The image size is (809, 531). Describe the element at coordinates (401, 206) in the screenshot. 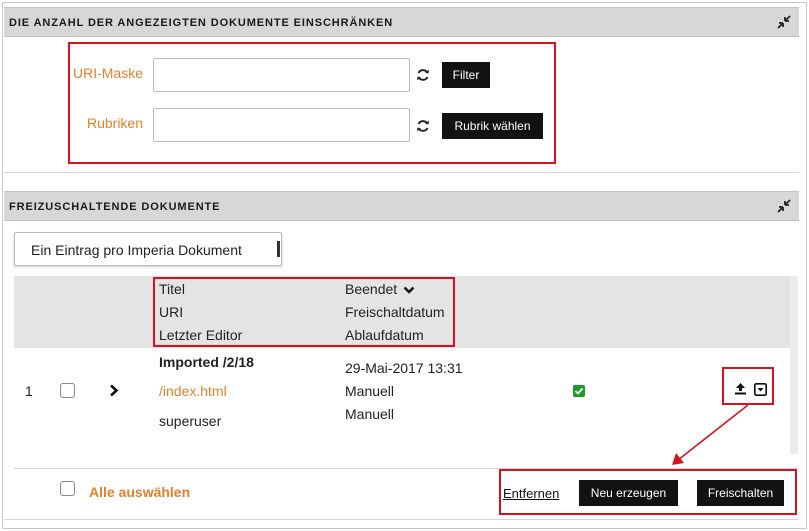

I see `documents-section-header: FREIZUSCHALTENDE DOKUMENTE` at that location.